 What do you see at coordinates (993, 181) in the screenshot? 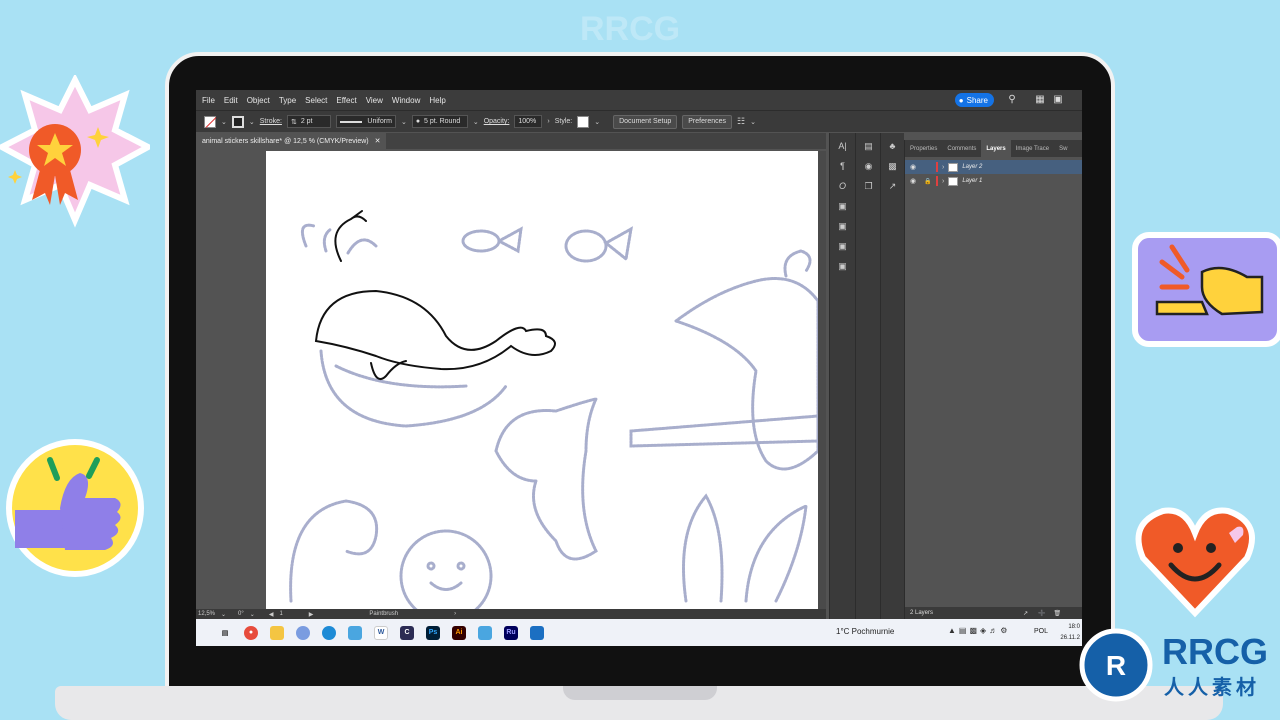
I see `layer-row: ◉ 🔒 › Layer 1` at bounding box center [993, 181].